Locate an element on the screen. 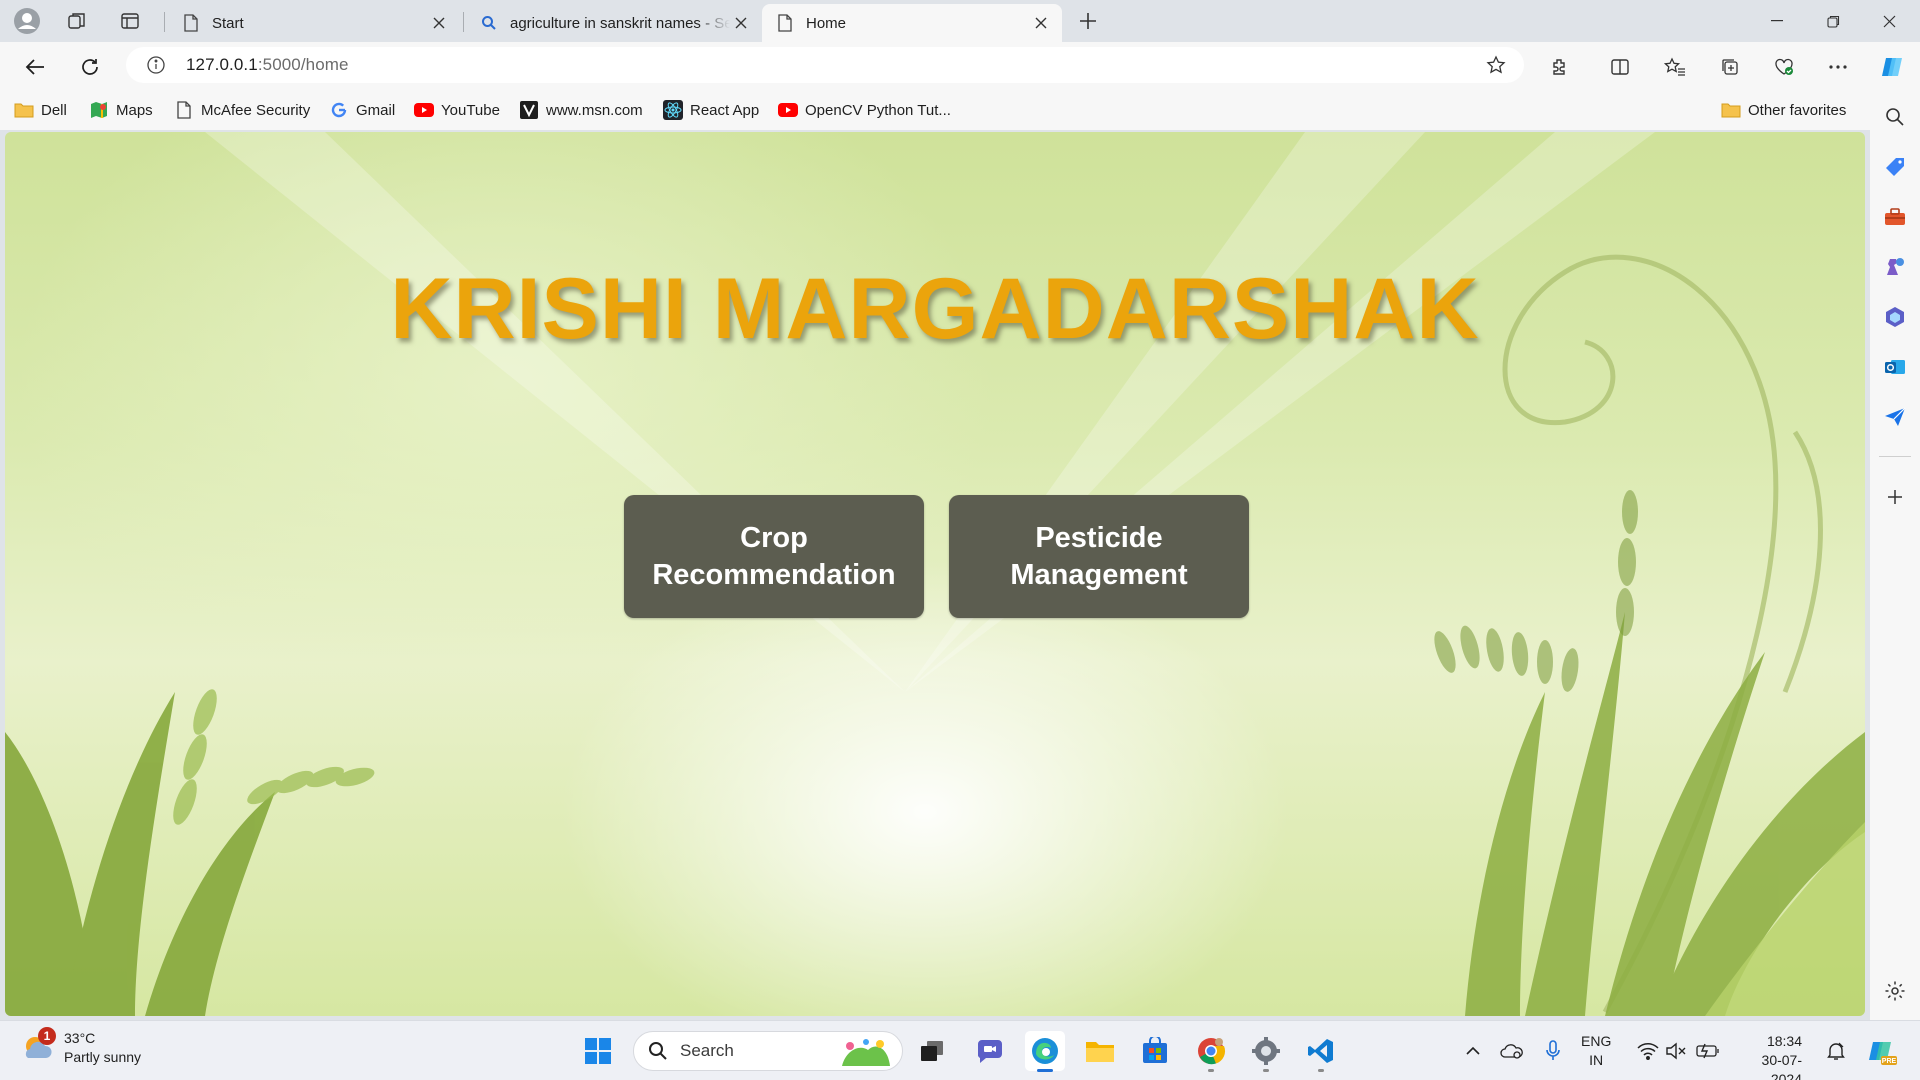  maps-icon is located at coordinates (99, 110).